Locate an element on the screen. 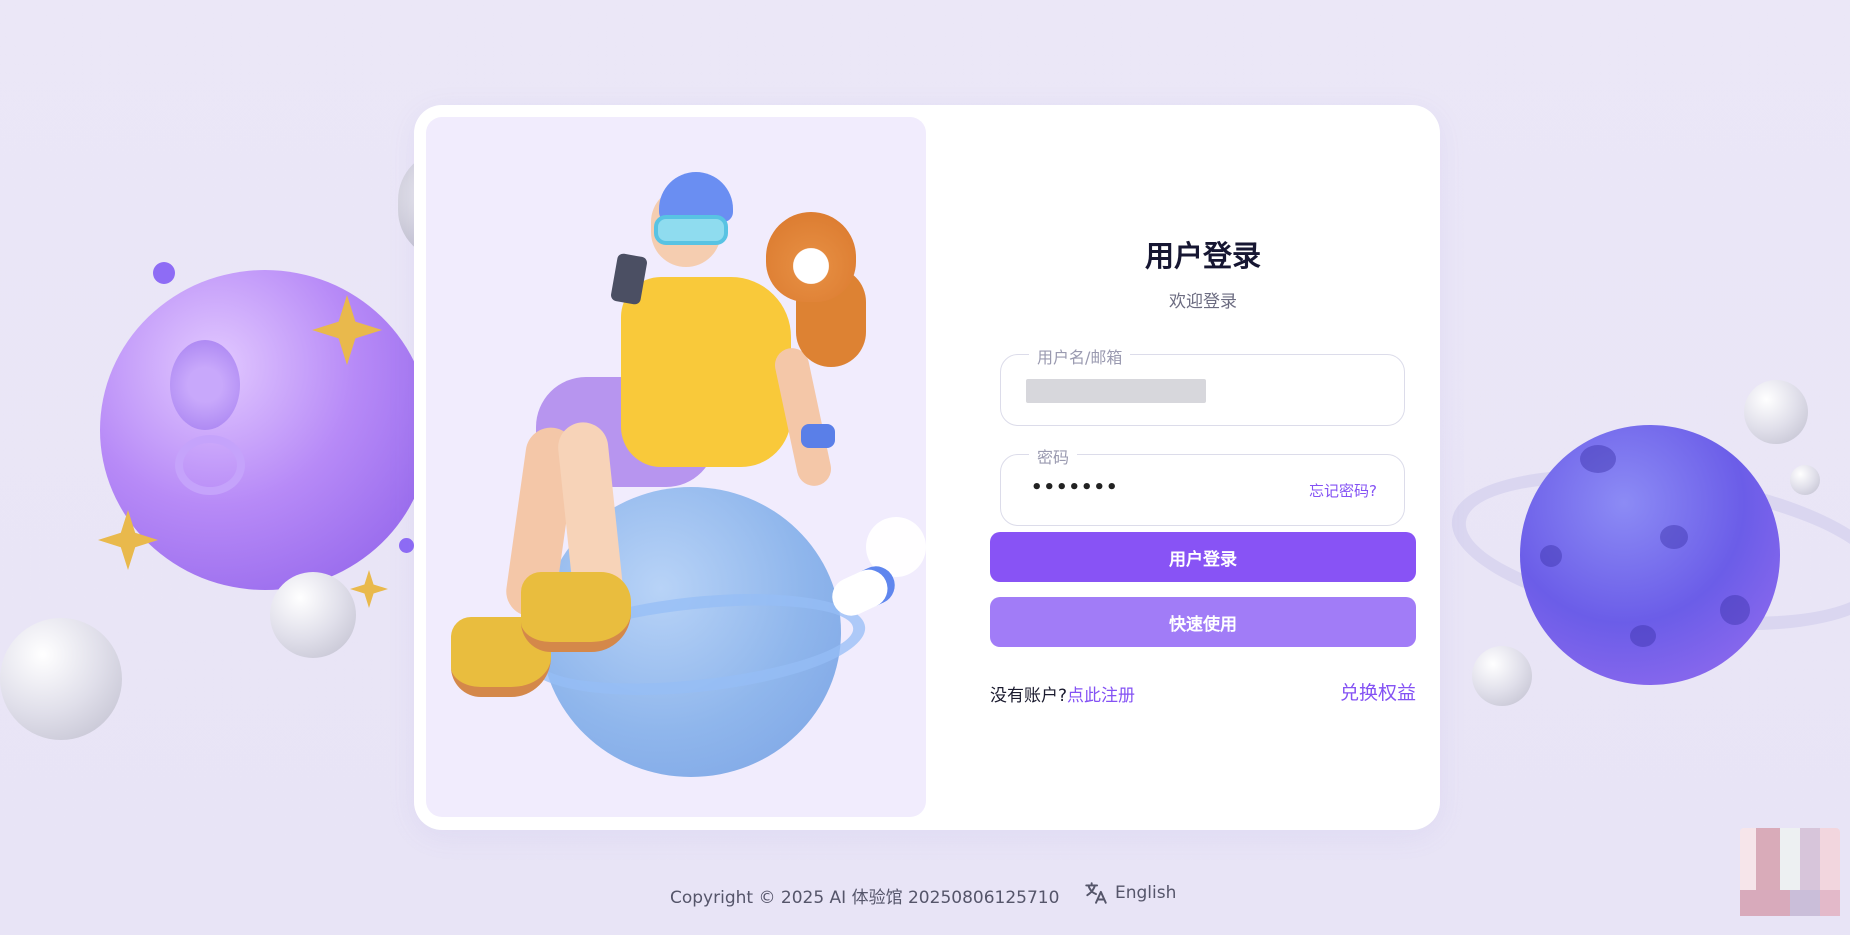 The height and width of the screenshot is (935, 1850). no-account-prompt: 没有账户?点此注册 is located at coordinates (1062, 693).